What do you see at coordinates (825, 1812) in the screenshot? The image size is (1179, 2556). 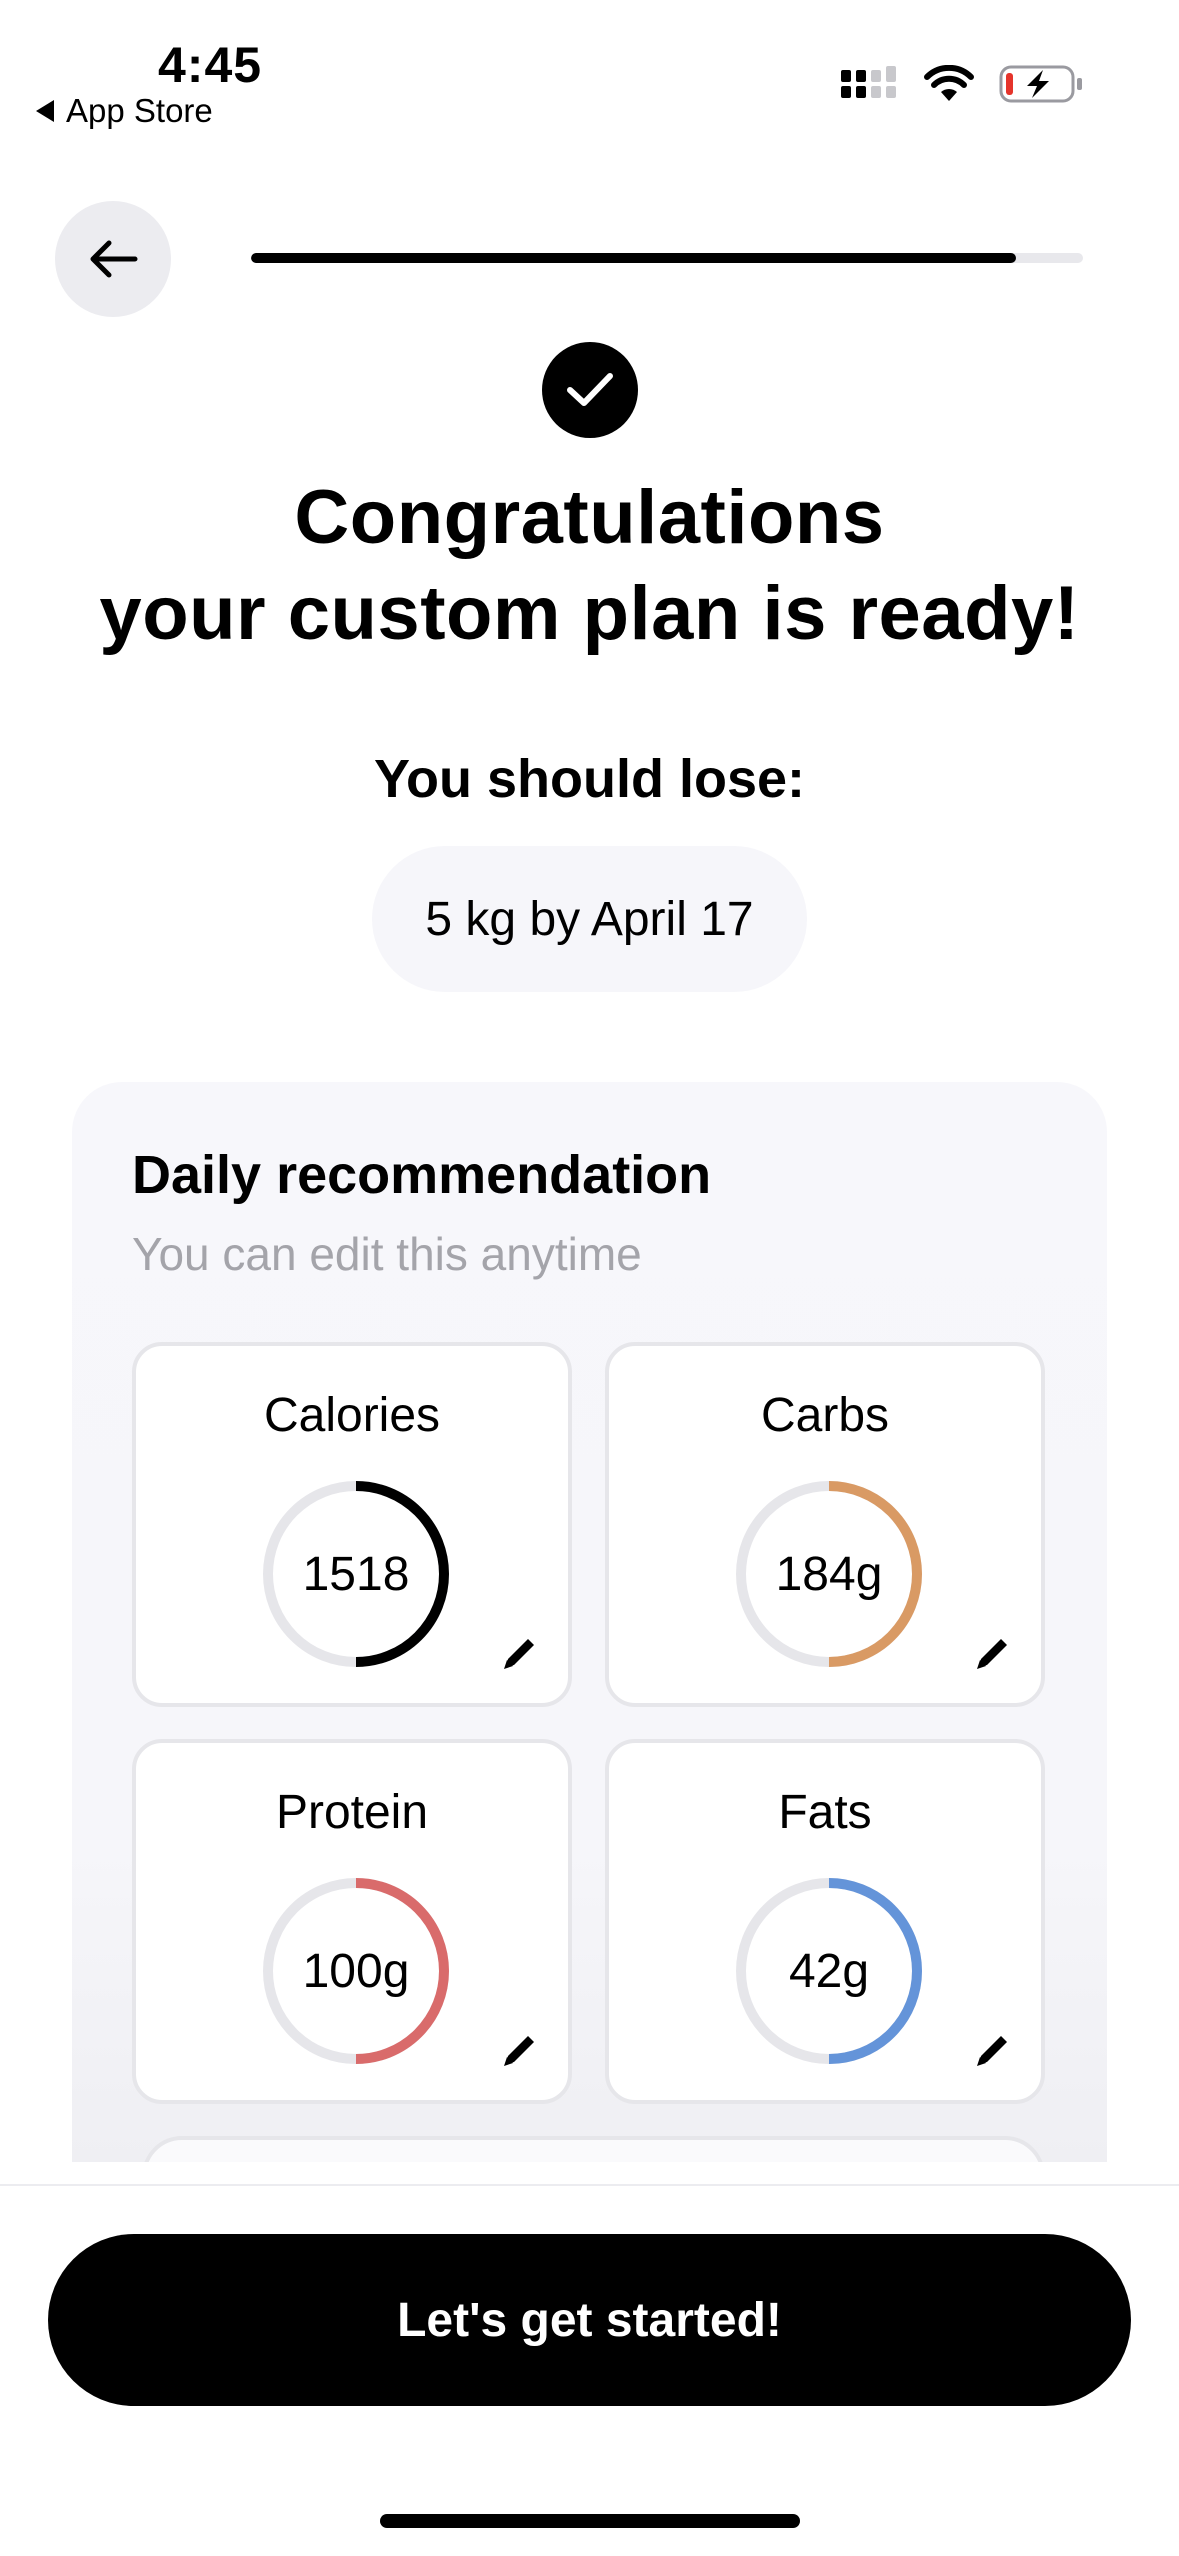 I see `macro-label: Fats` at bounding box center [825, 1812].